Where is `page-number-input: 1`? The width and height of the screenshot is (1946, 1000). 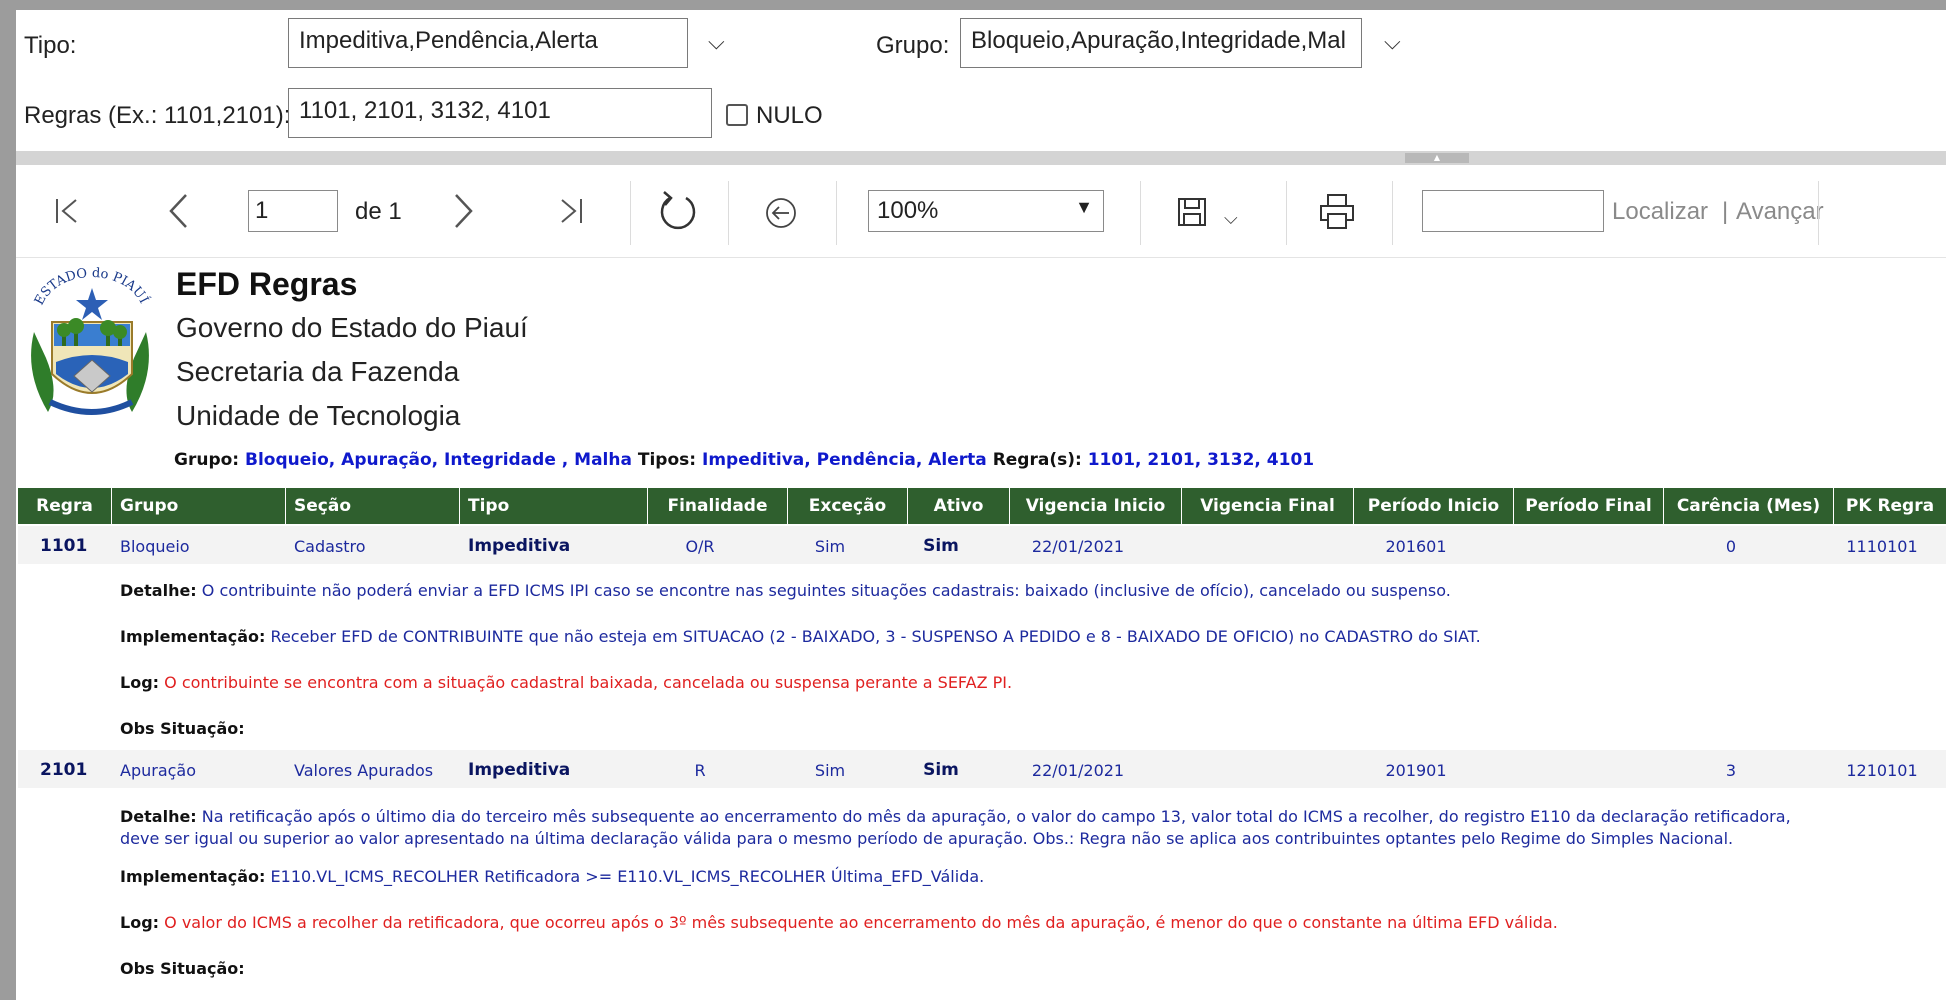 page-number-input: 1 is located at coordinates (293, 211).